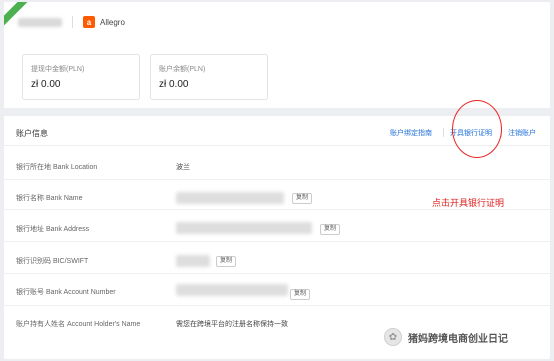 The height and width of the screenshot is (361, 554). What do you see at coordinates (232, 324) in the screenshot?
I see `row-value: 需您在跨境平台的注册名称保持一致` at bounding box center [232, 324].